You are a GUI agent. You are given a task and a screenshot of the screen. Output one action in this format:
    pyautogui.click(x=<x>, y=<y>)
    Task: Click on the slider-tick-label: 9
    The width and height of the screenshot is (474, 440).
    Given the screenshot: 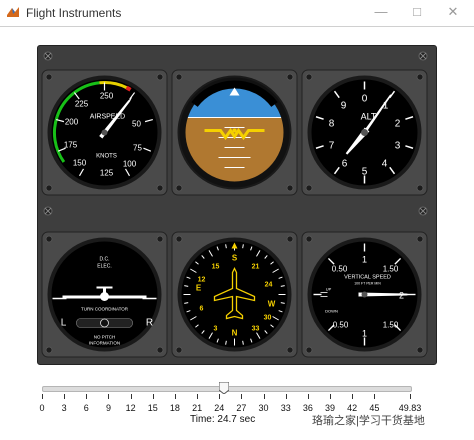 What is the action you would take?
    pyautogui.click(x=108, y=408)
    